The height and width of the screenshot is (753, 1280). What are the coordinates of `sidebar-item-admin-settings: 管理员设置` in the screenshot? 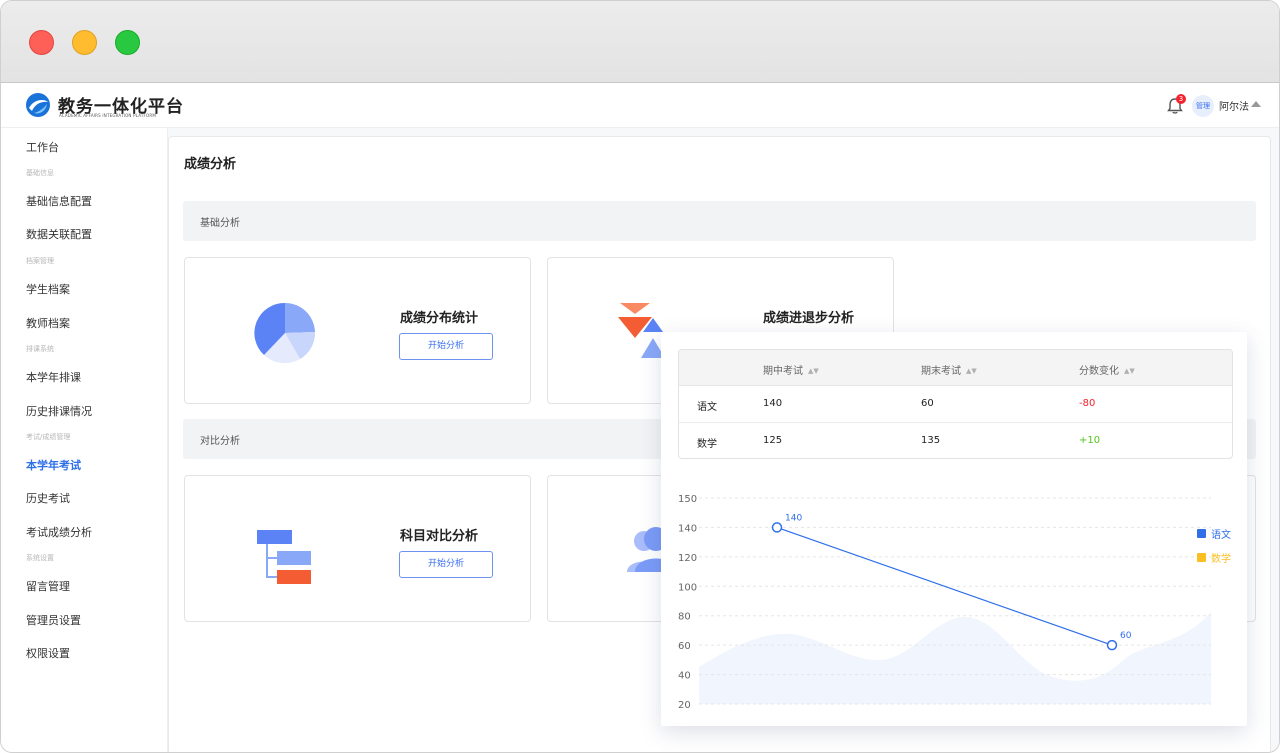 It's located at (53, 620).